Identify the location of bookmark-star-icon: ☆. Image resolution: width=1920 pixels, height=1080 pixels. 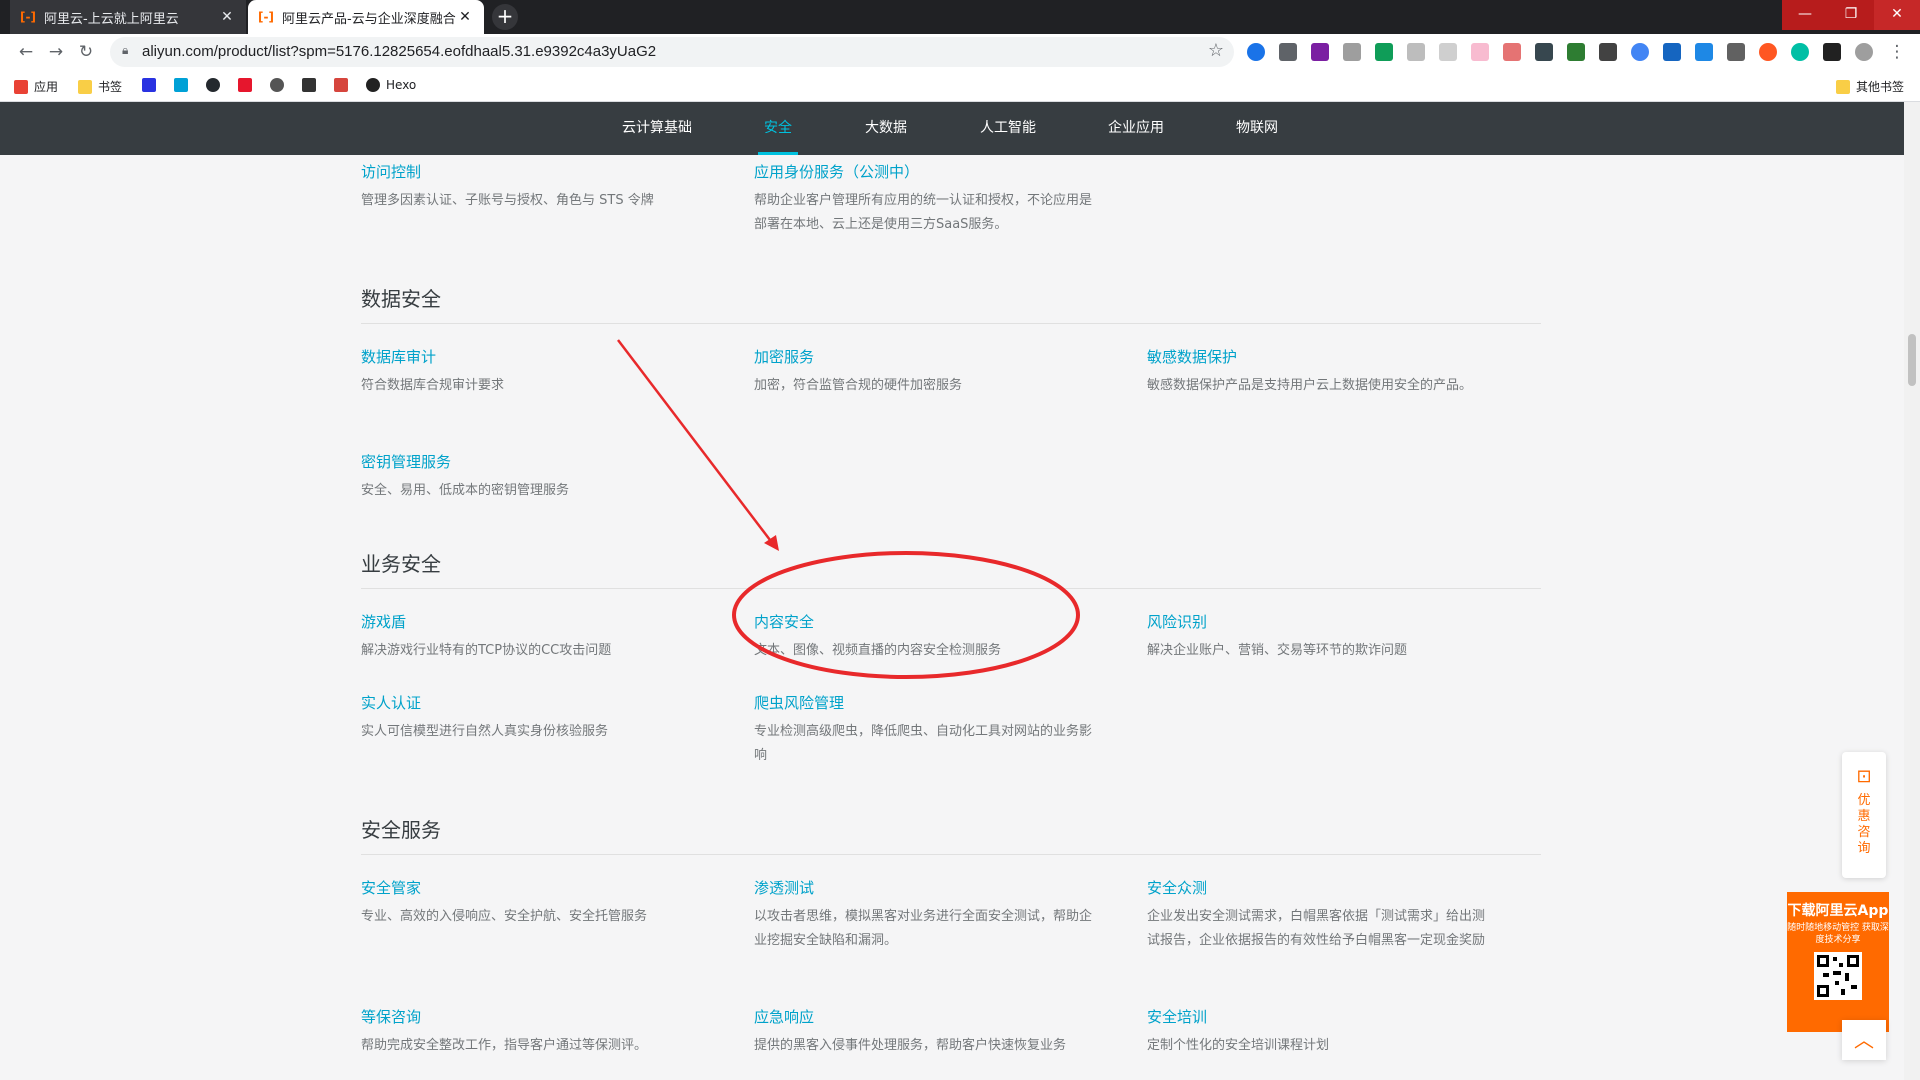
(1216, 50).